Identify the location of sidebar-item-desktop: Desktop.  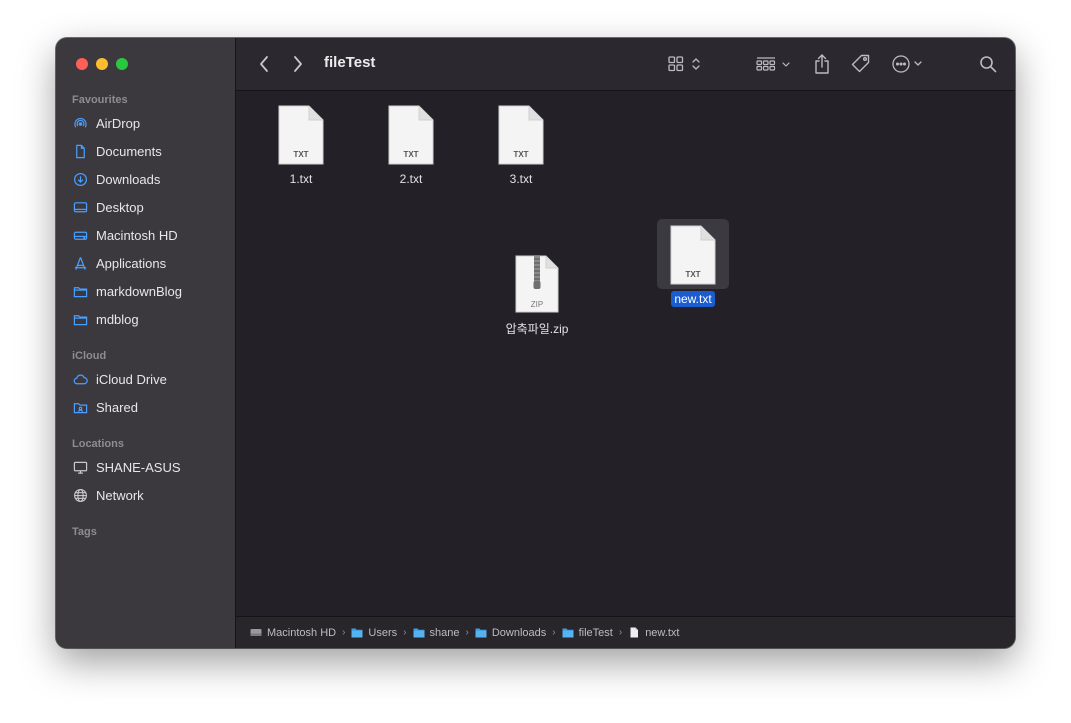
(108, 207).